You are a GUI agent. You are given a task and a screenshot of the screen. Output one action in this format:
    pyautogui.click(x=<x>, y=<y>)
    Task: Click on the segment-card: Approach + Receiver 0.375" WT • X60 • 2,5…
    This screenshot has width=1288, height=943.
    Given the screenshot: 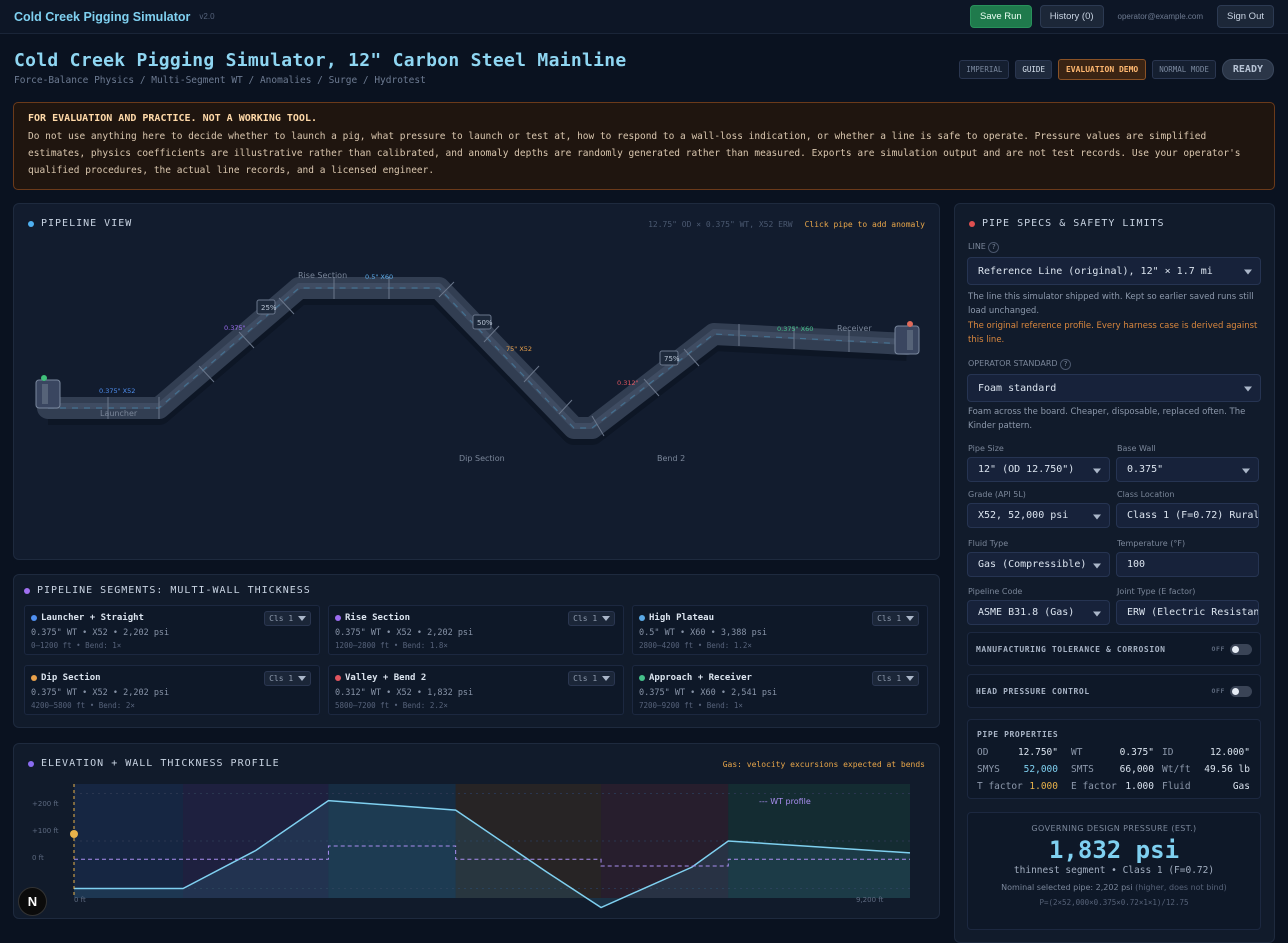 What is the action you would take?
    pyautogui.click(x=780, y=690)
    